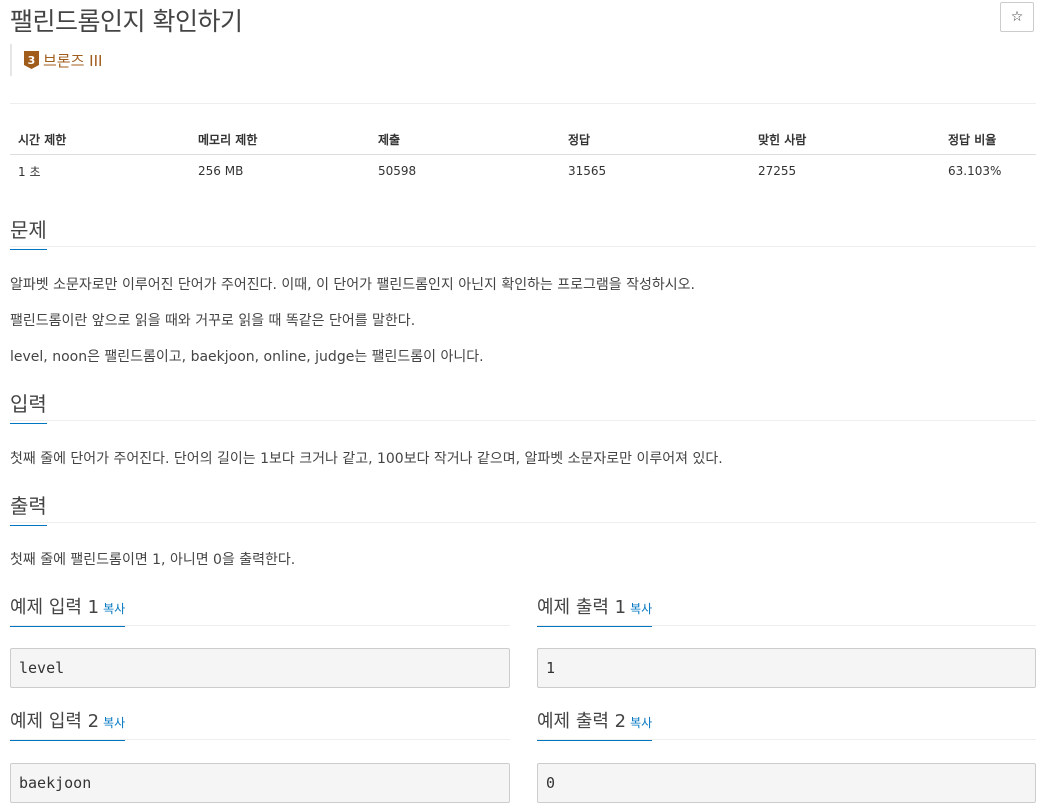  What do you see at coordinates (587, 171) in the screenshot?
I see `value-accepted: 31565` at bounding box center [587, 171].